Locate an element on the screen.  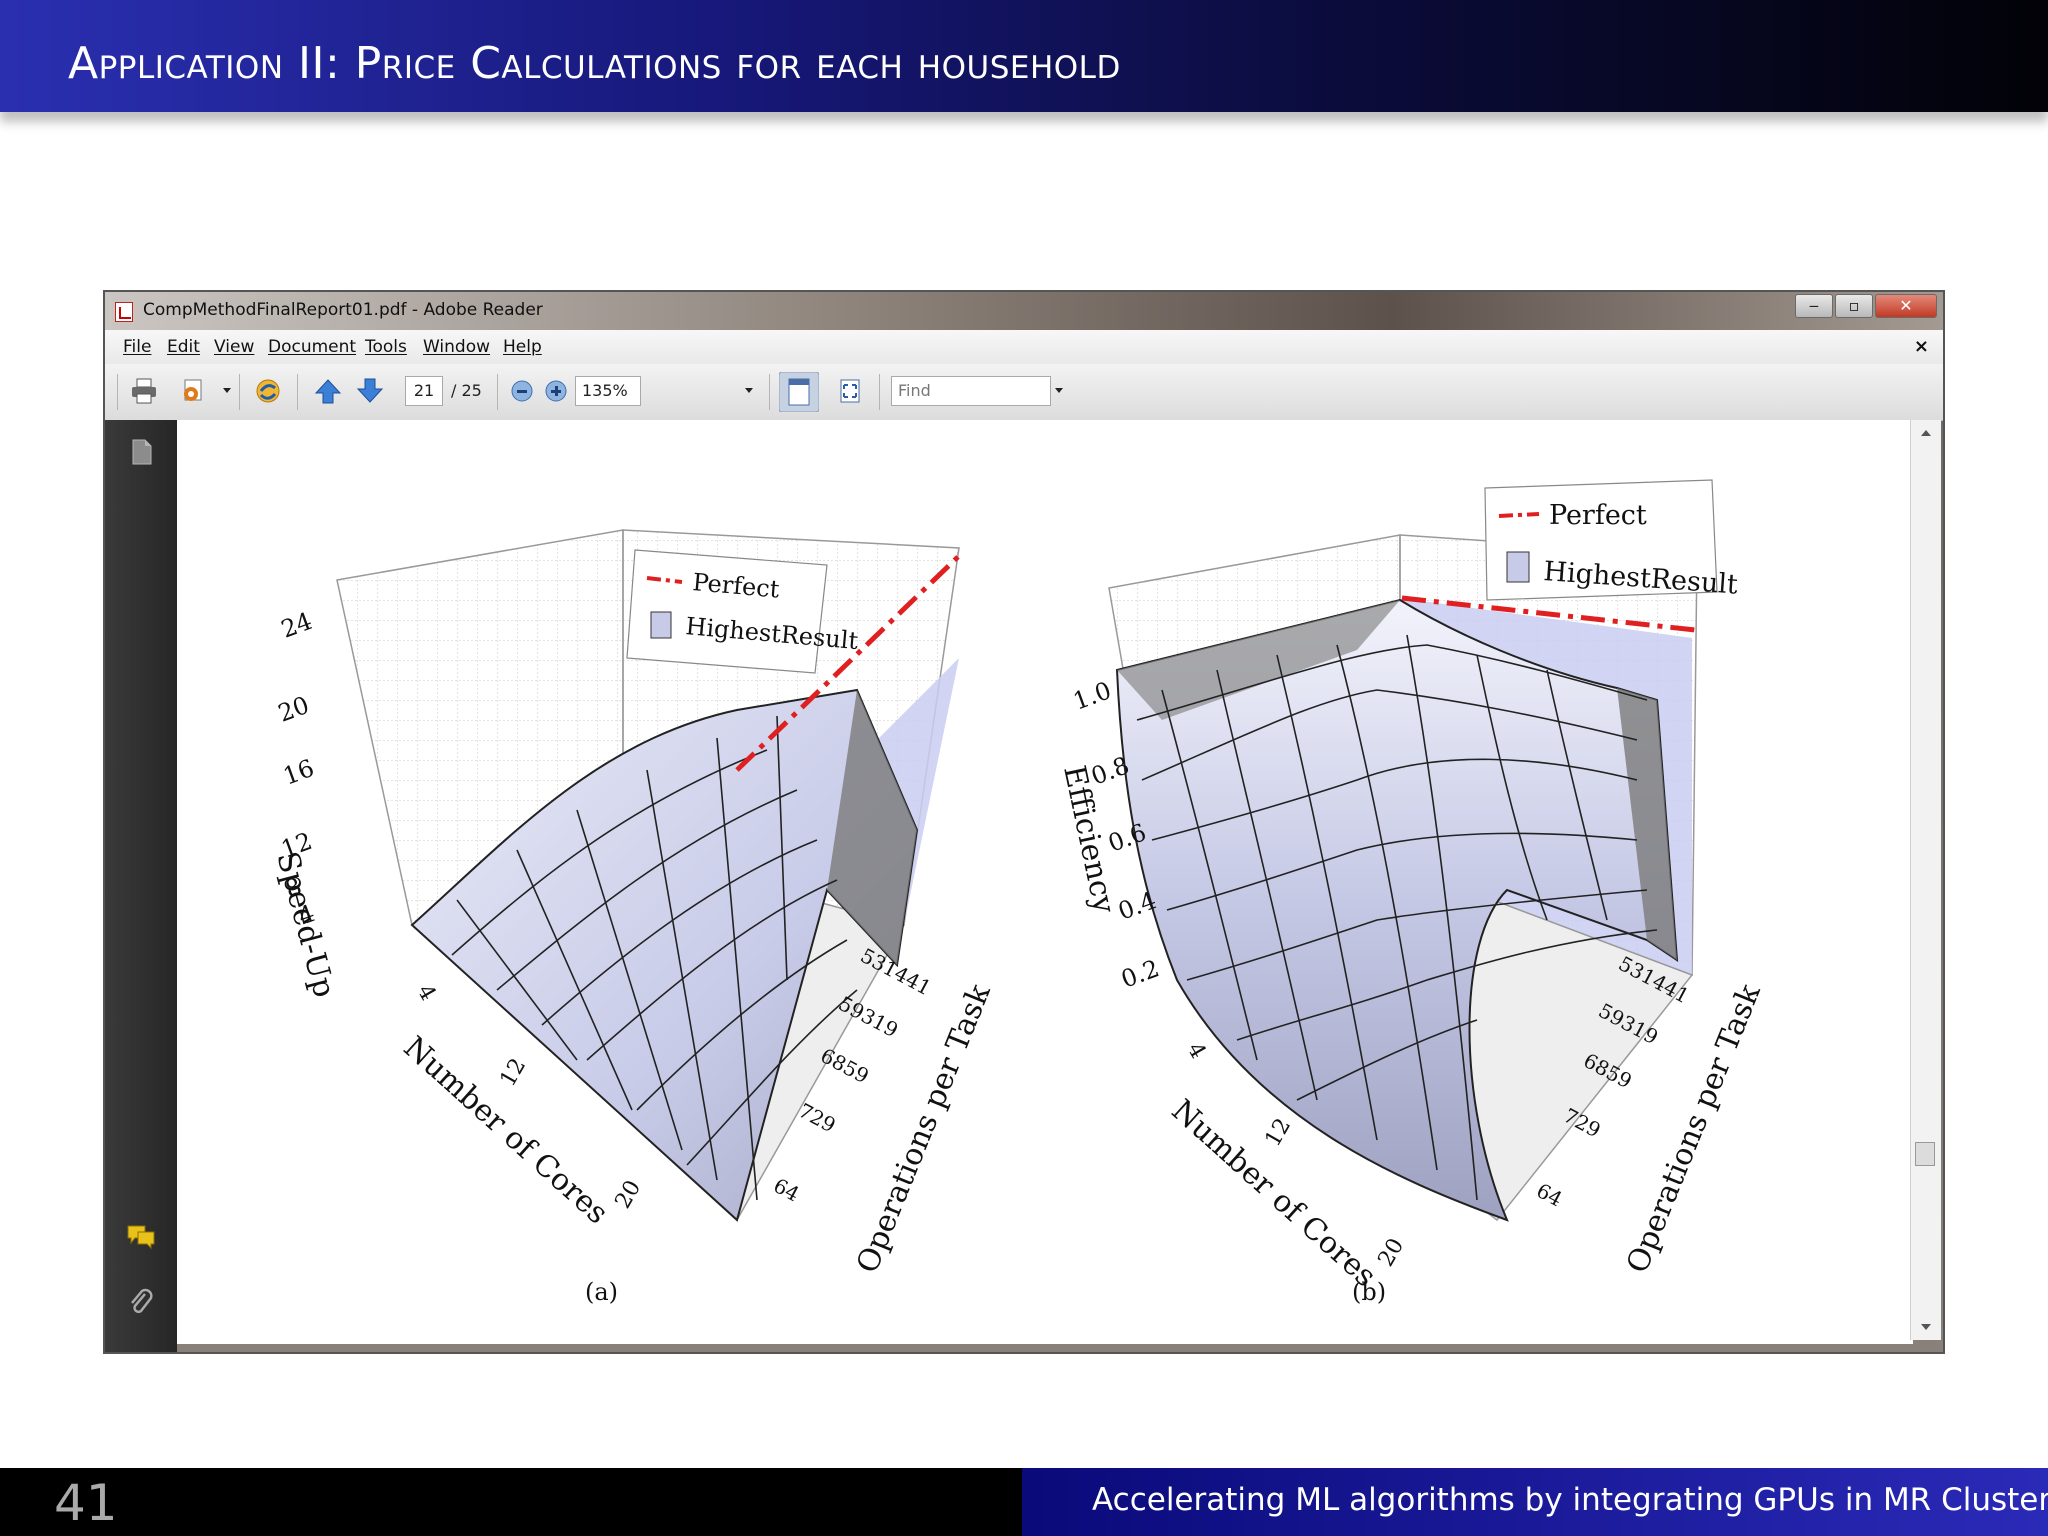
comments-icon is located at coordinates (141, 1236).